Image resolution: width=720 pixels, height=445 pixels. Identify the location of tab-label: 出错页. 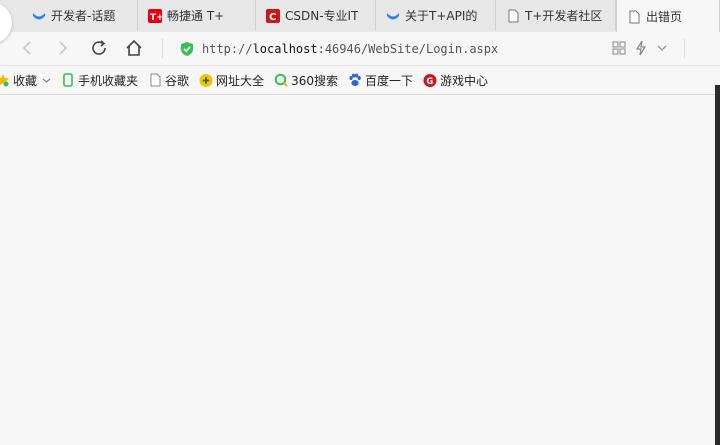
(664, 17).